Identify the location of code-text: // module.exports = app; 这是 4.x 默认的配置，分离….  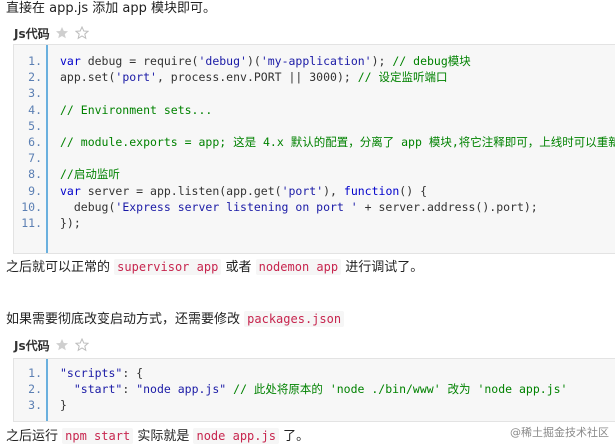
(337, 142).